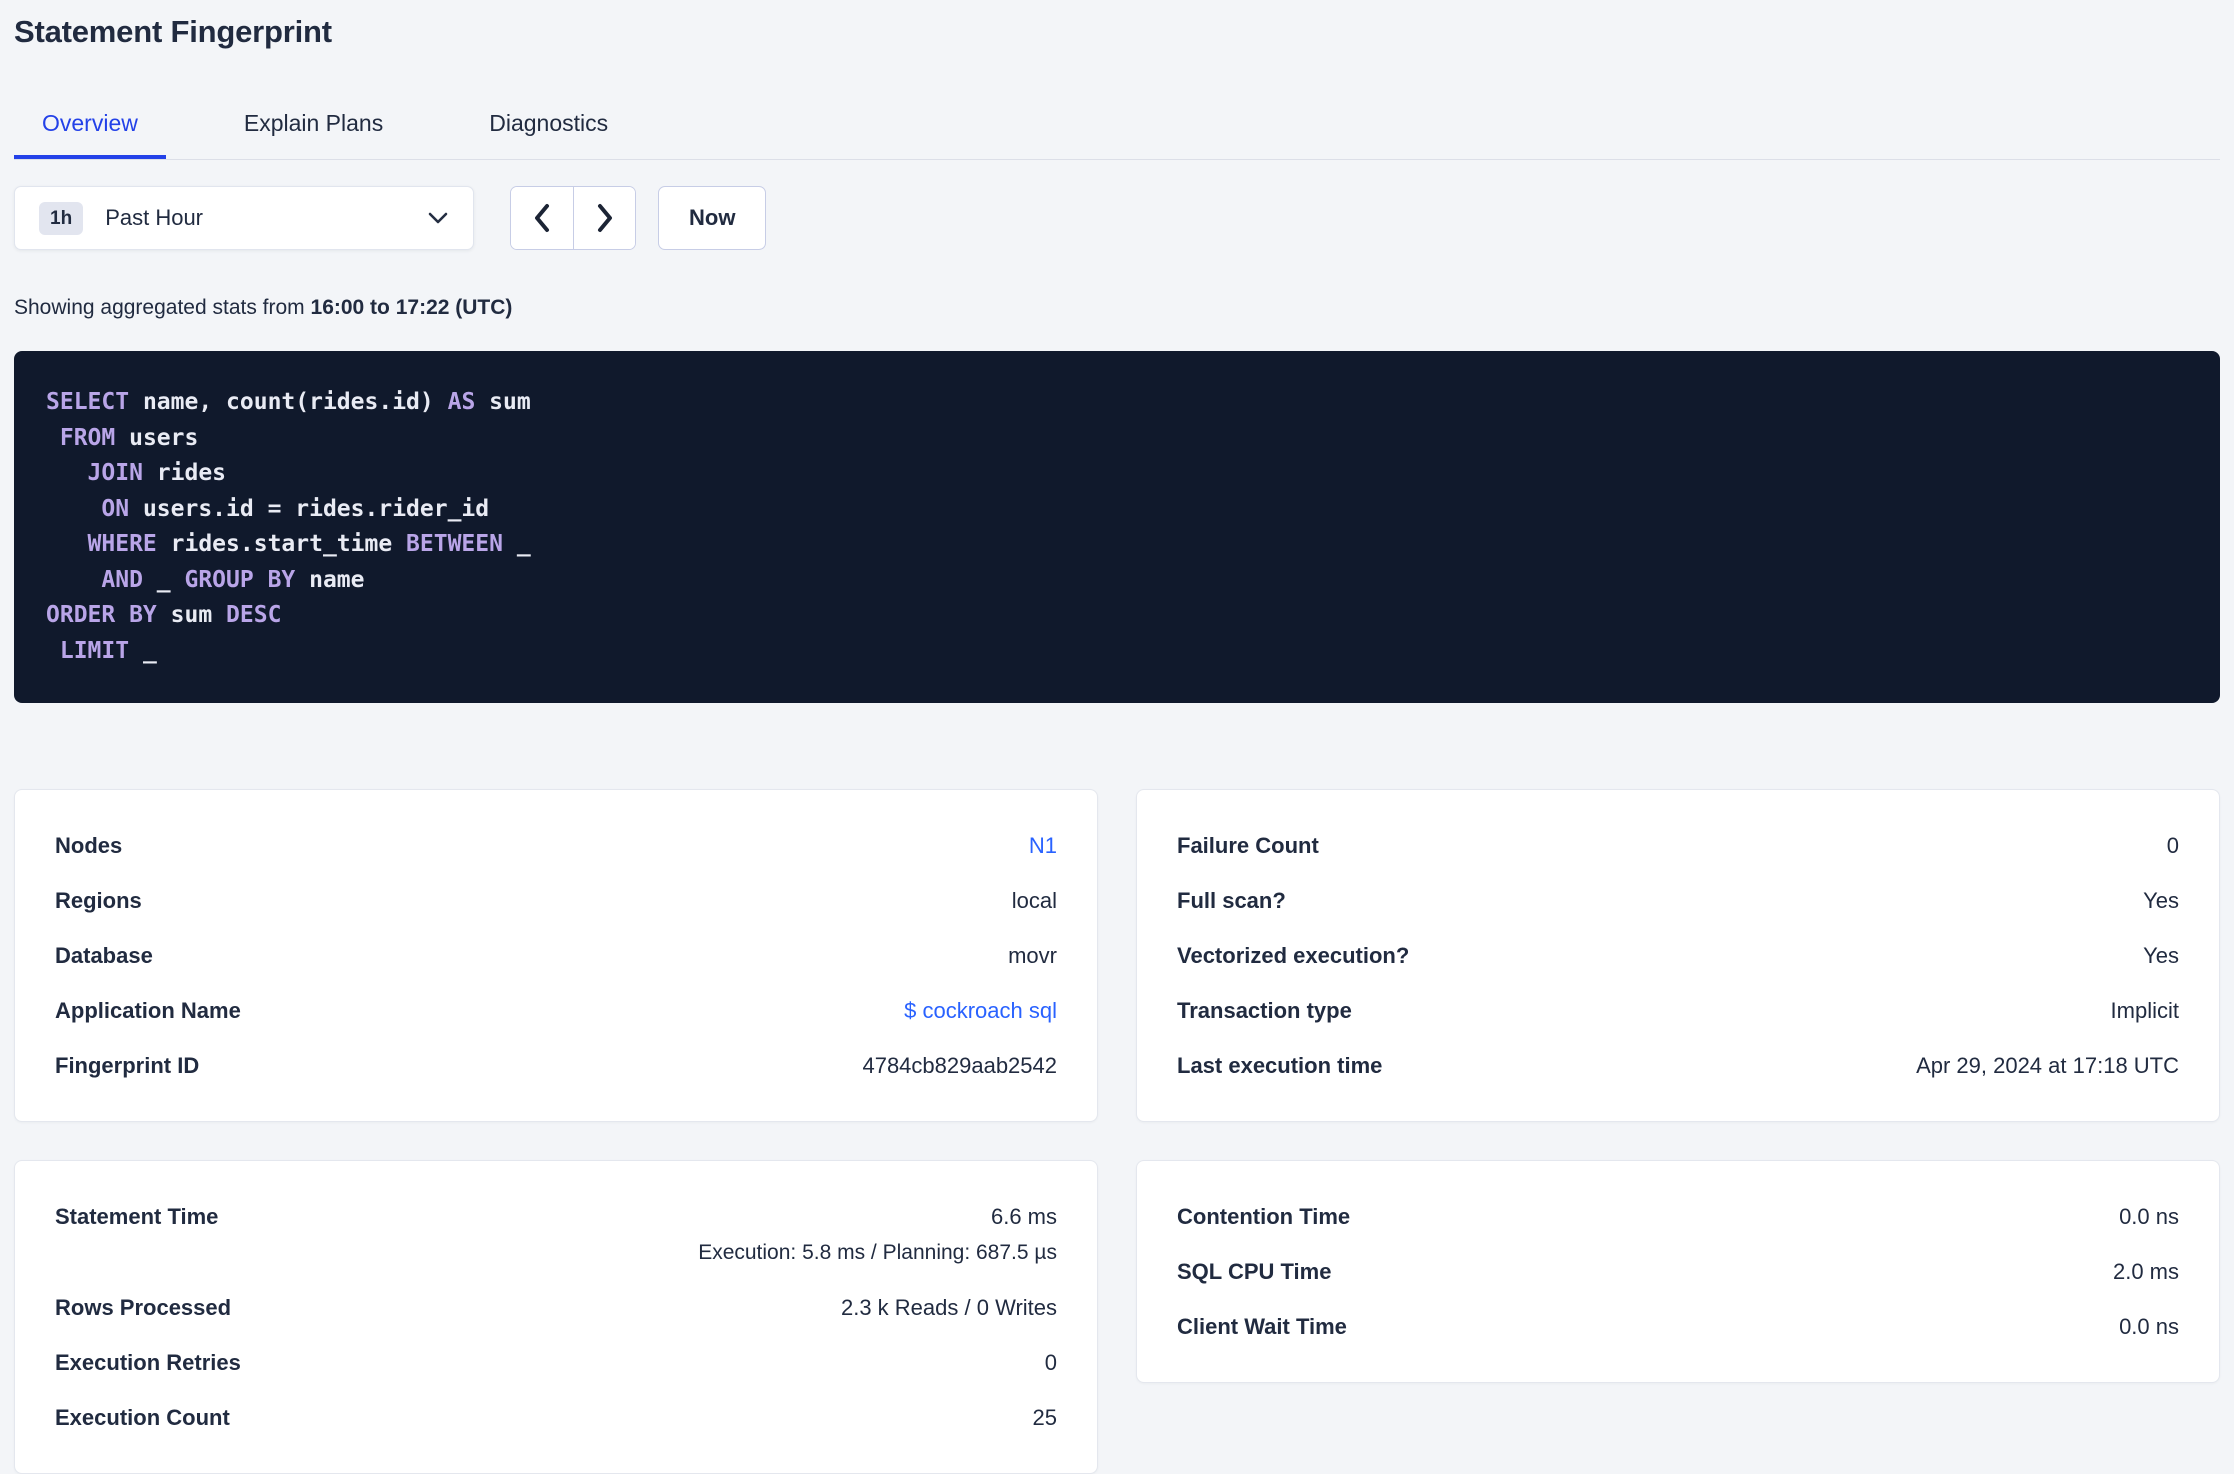  Describe the element at coordinates (157, 437) in the screenshot. I see `sql-text: users` at that location.